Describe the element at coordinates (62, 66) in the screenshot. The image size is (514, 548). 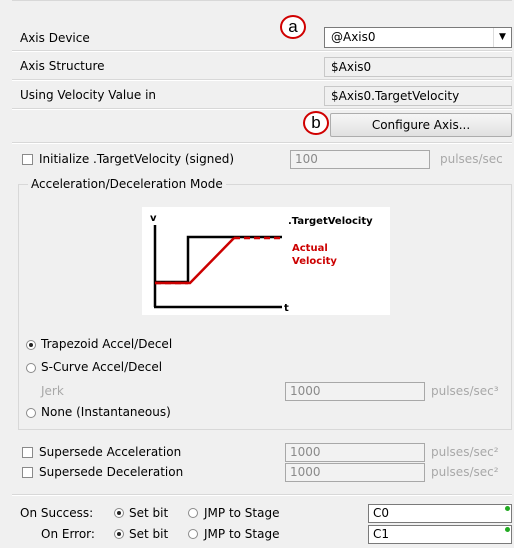
I see `axis-structure-label: Axis Structure` at that location.